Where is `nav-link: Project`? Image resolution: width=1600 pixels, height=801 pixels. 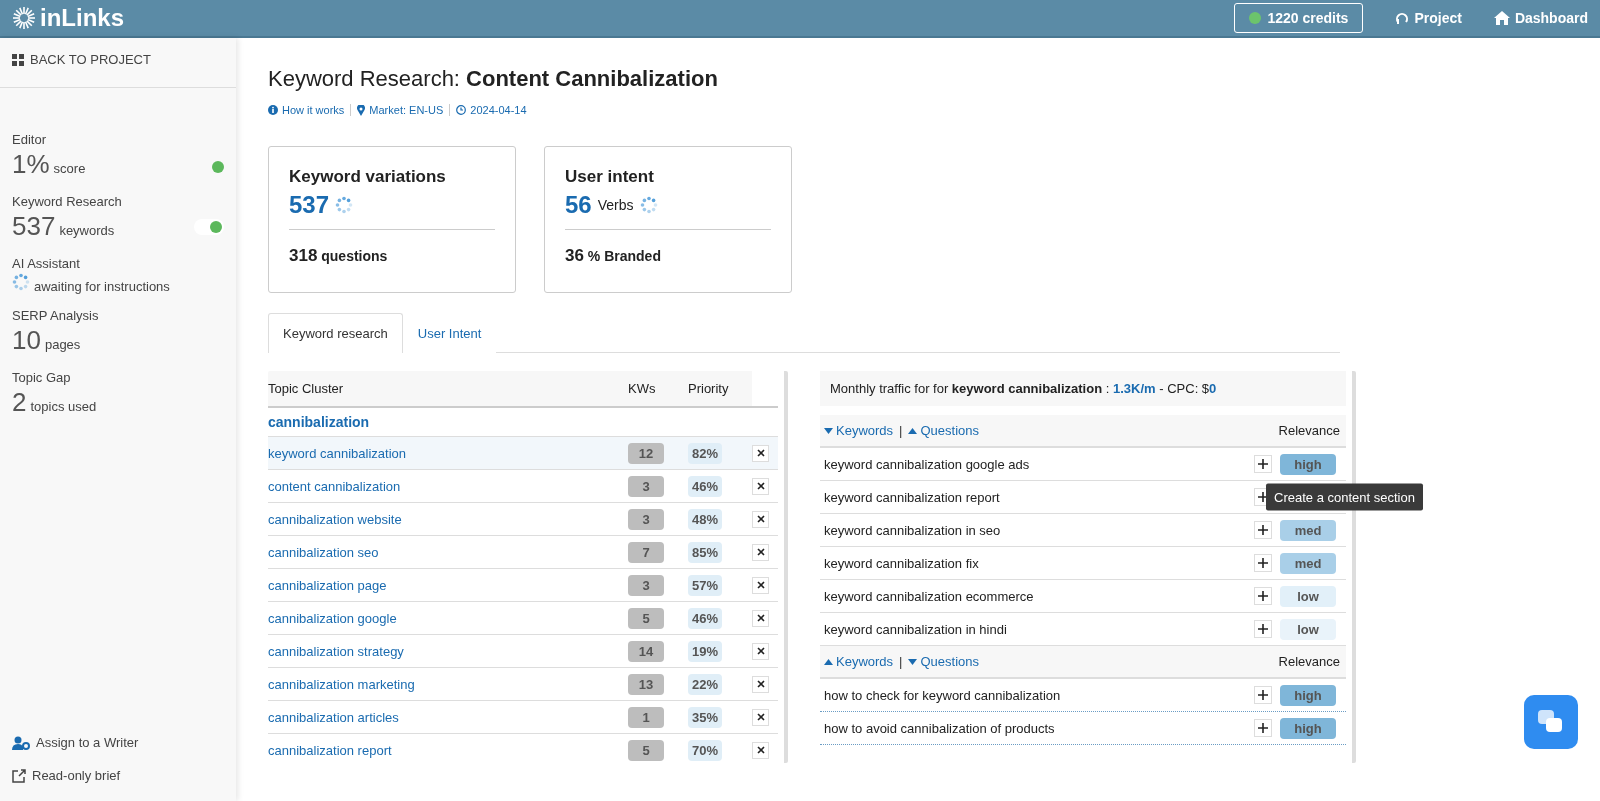 nav-link: Project is located at coordinates (1428, 18).